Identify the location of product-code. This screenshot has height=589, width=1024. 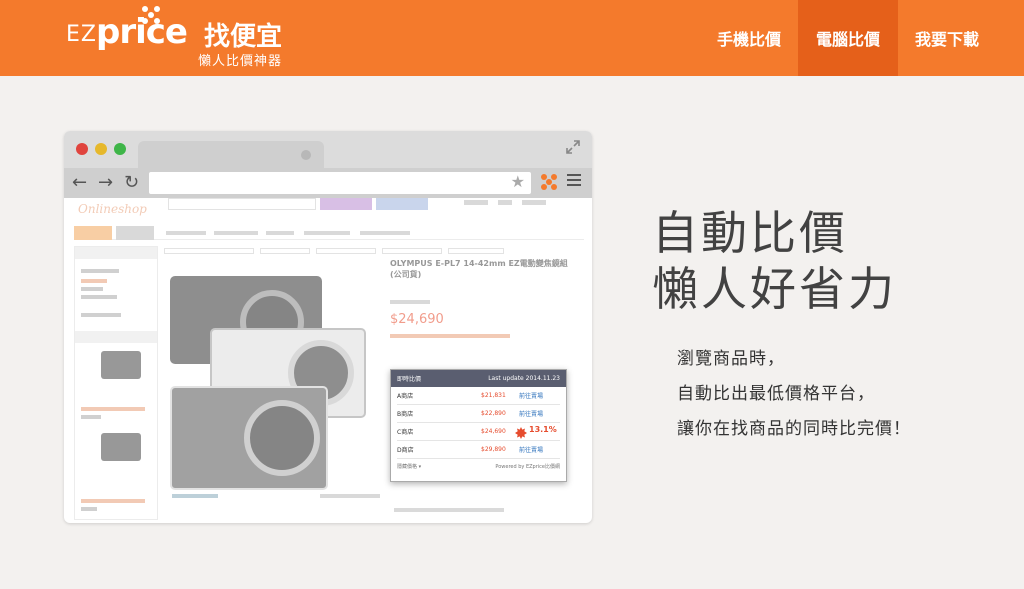
(350, 496).